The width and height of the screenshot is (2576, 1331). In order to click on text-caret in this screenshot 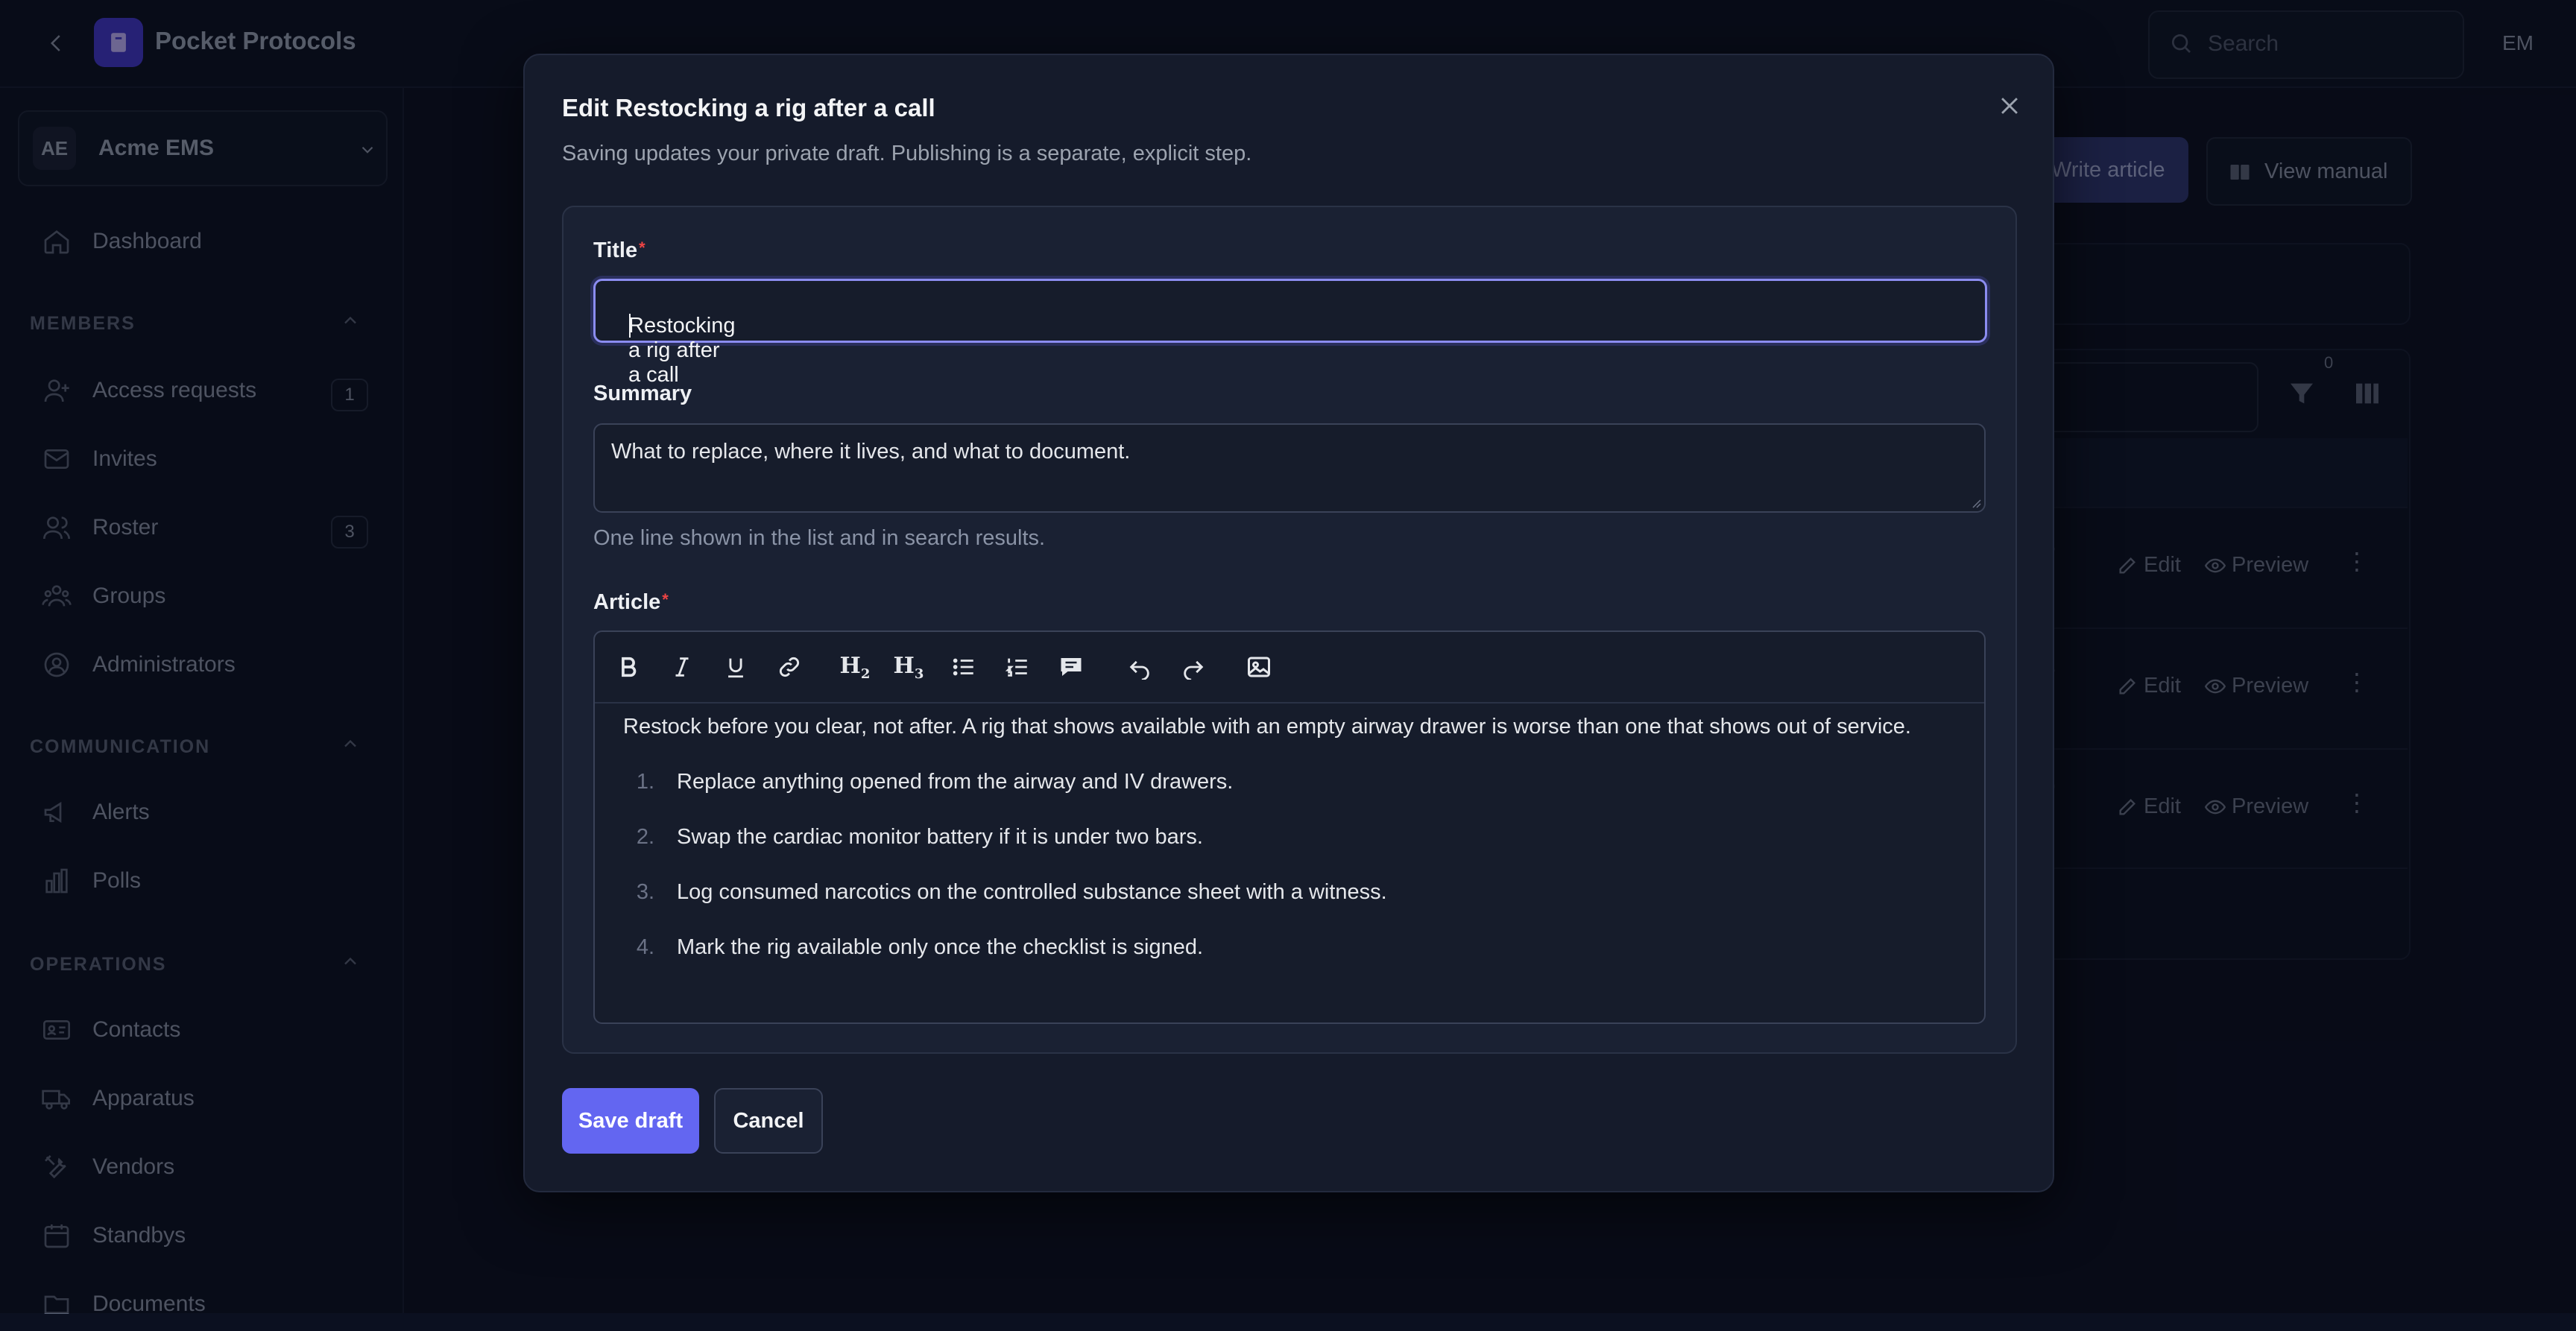, I will do `click(630, 326)`.